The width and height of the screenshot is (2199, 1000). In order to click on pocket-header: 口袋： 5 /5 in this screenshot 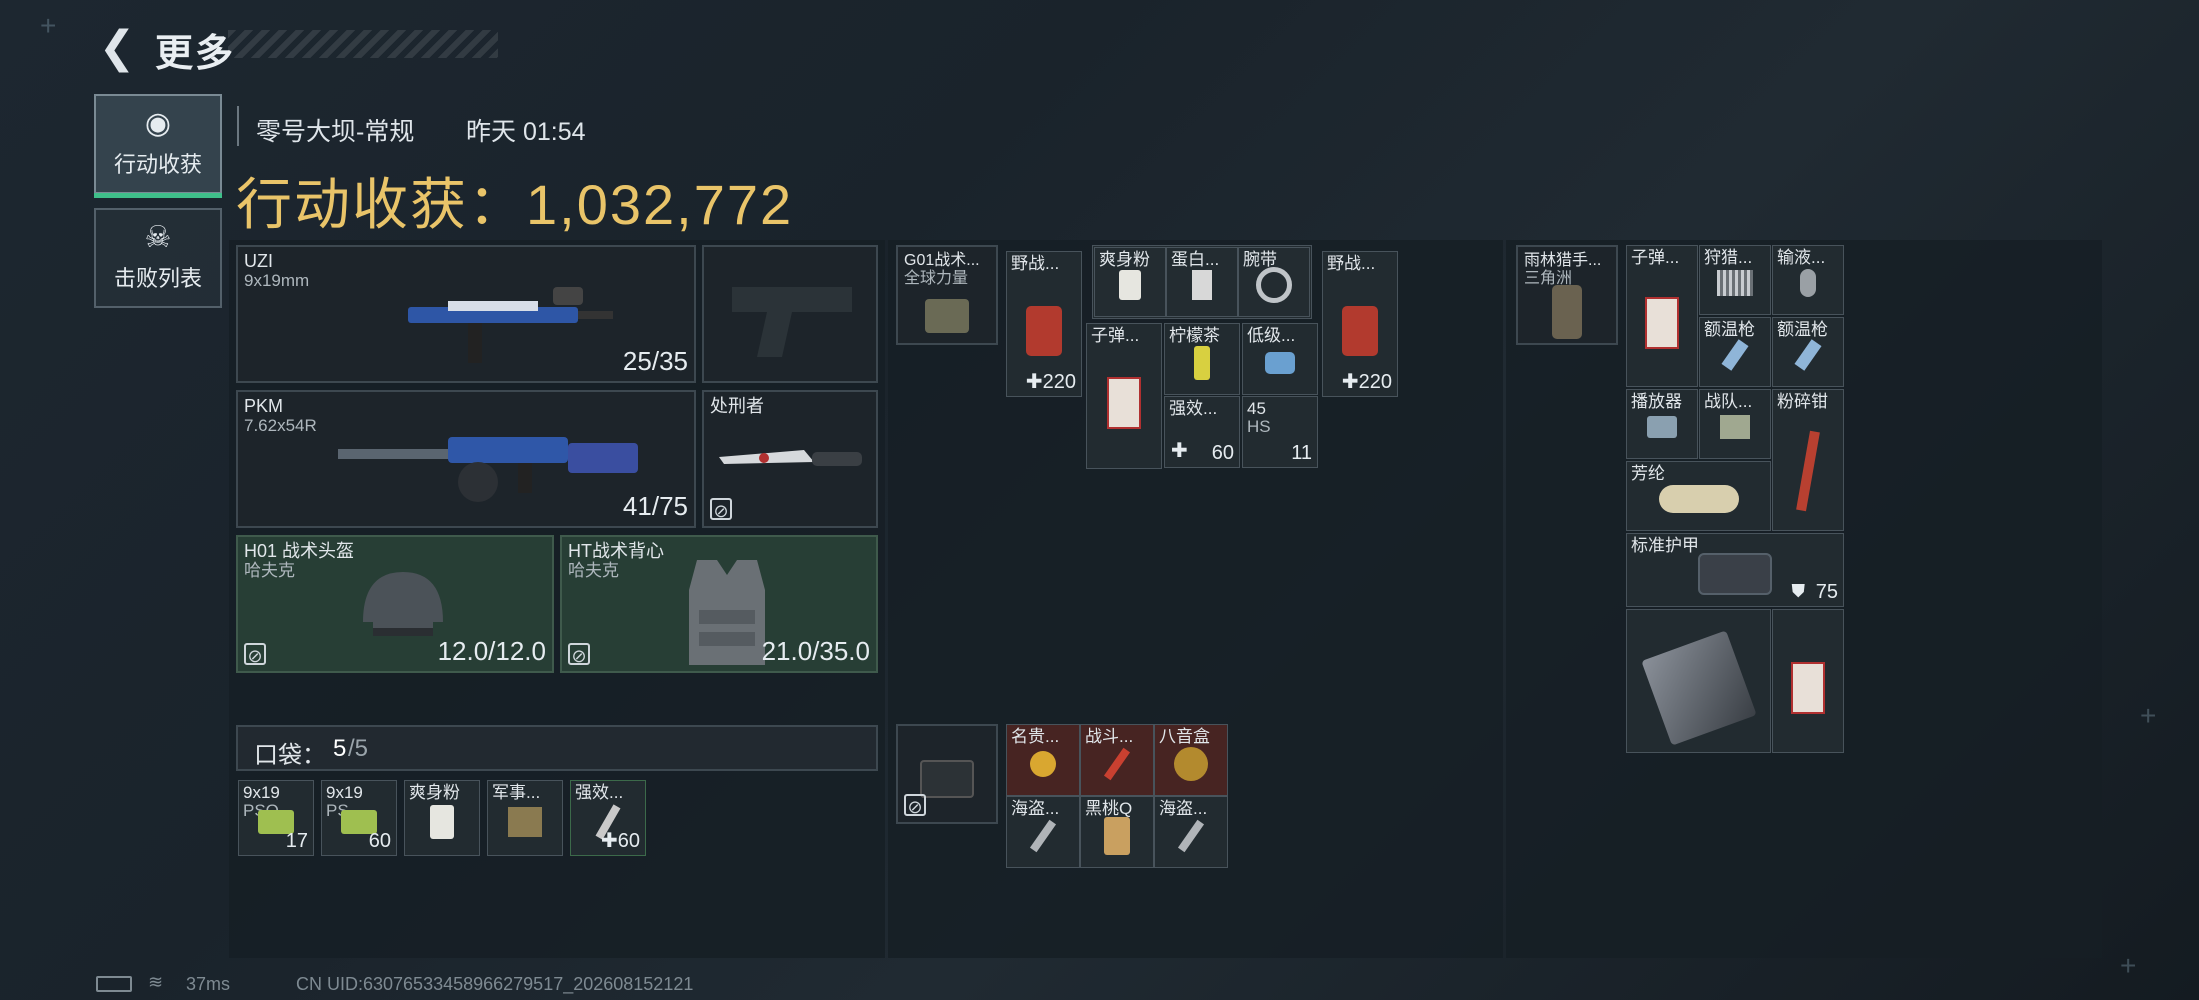, I will do `click(557, 748)`.